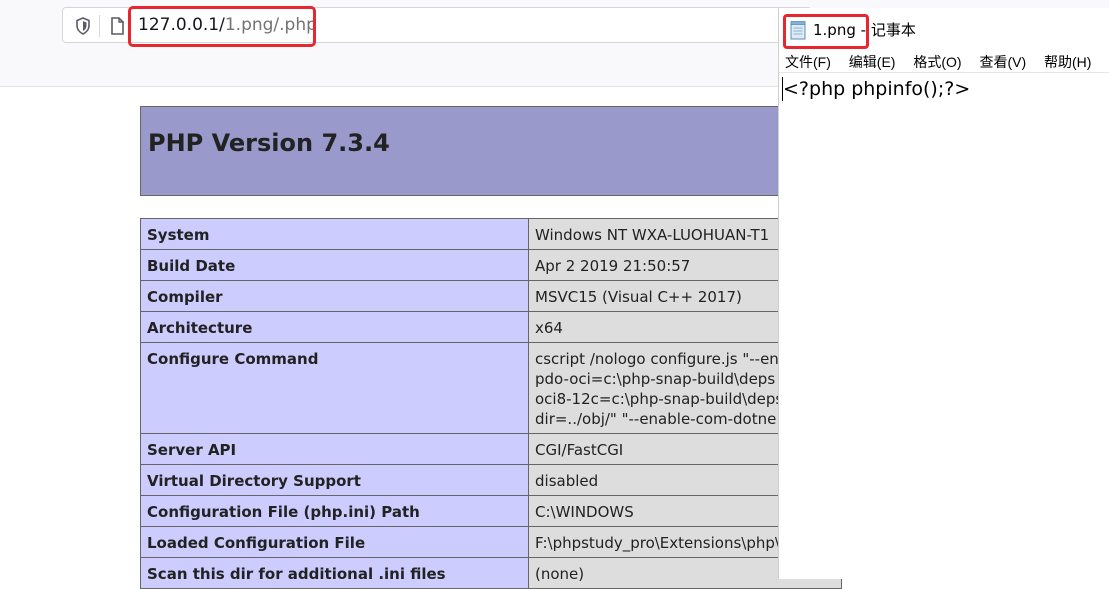  I want to click on row-value-line: MSVC15 (Visual C++ 2017), so click(638, 297).